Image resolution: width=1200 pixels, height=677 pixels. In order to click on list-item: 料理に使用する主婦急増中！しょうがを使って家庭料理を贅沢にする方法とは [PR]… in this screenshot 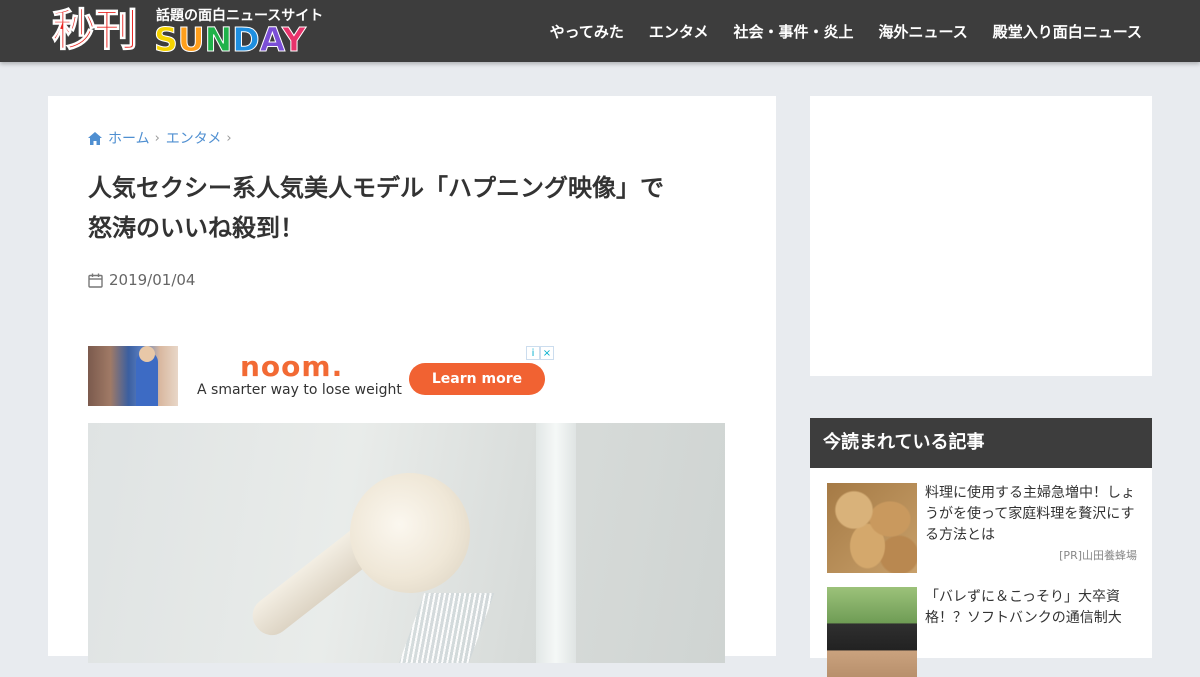, I will do `click(982, 528)`.